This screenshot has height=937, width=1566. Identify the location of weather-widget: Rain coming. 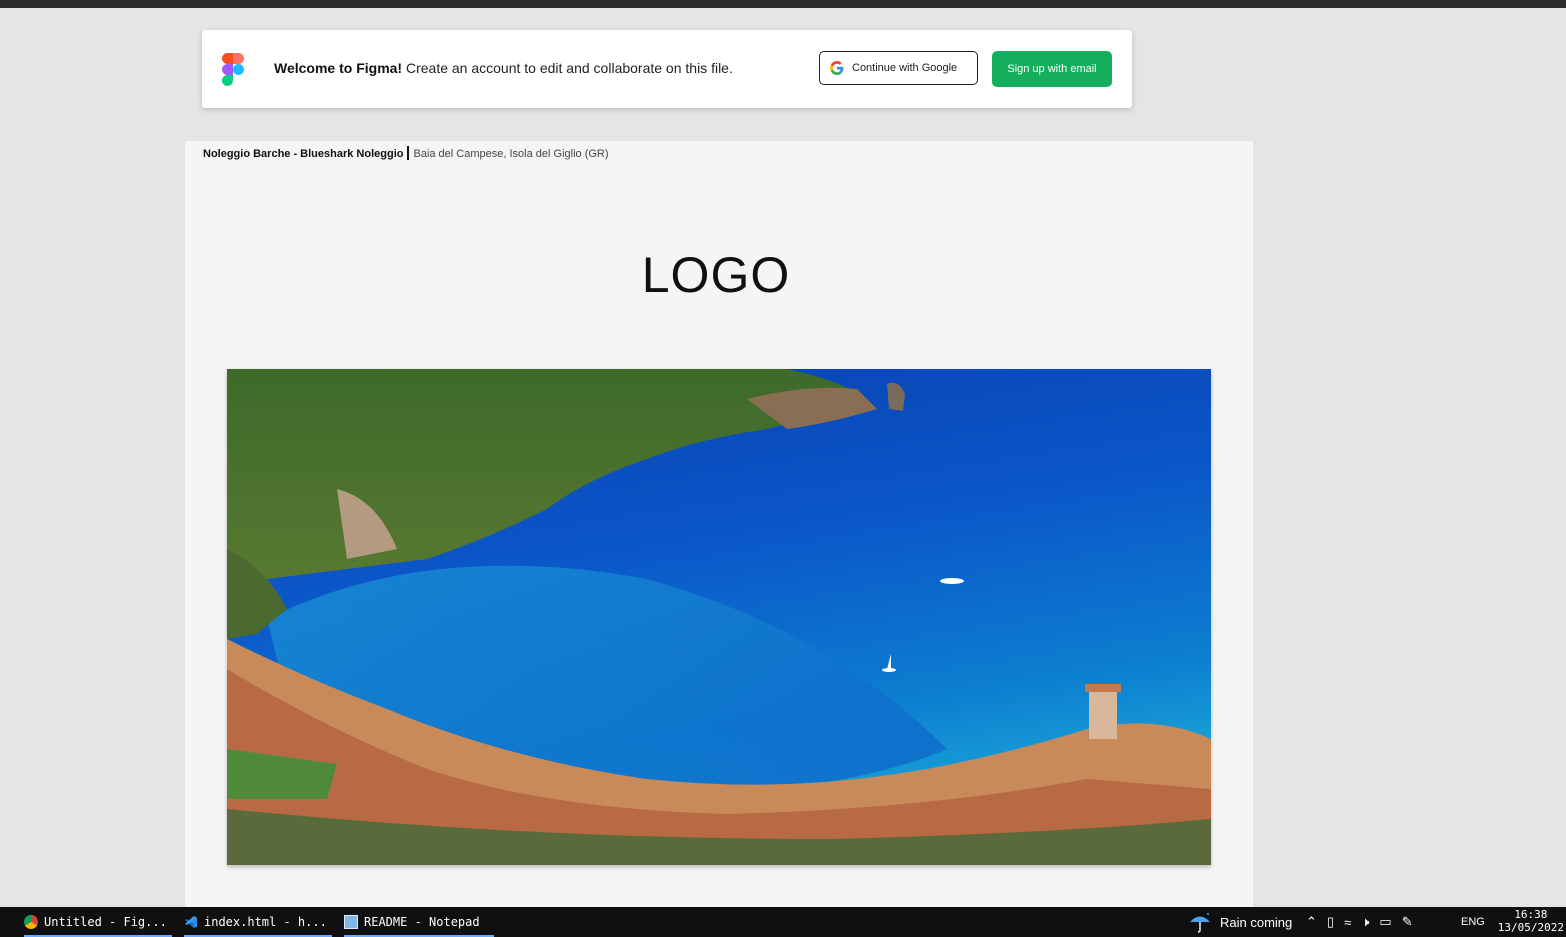
(1240, 922).